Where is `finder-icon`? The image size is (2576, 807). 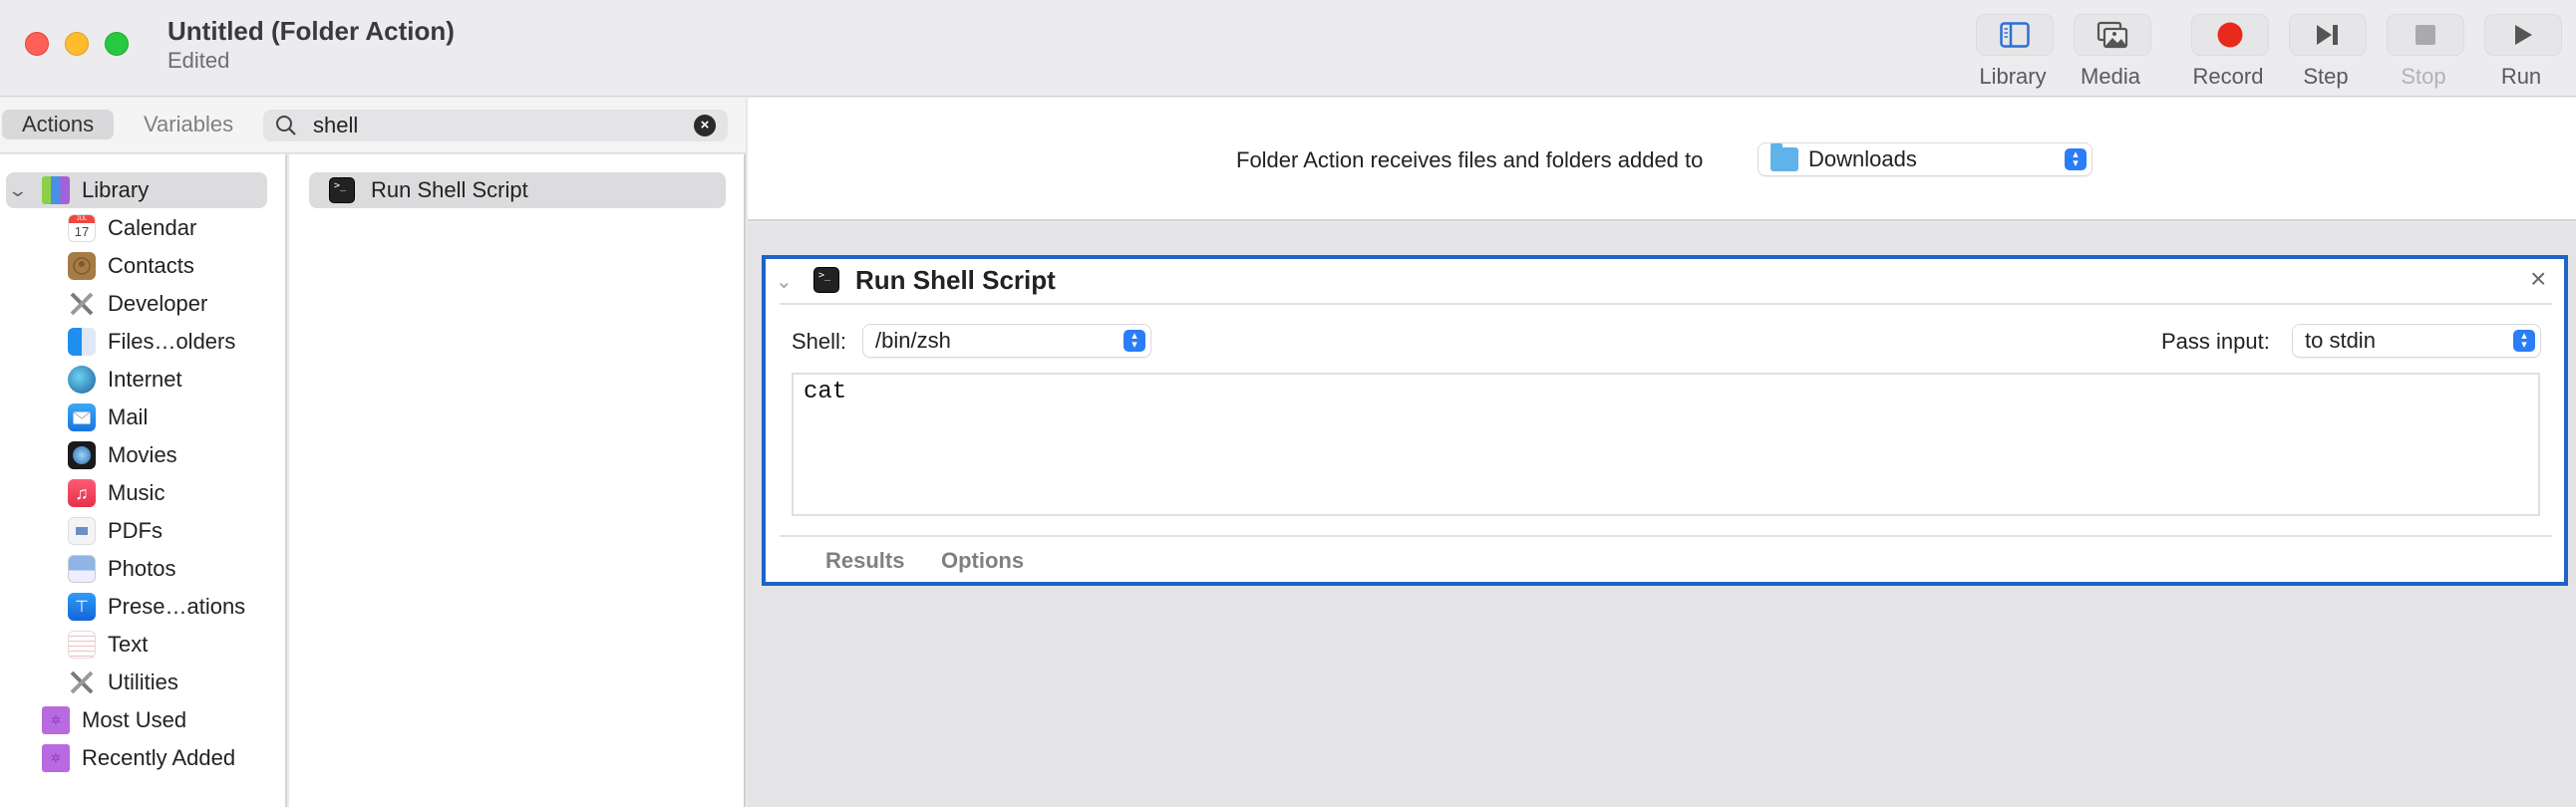
finder-icon is located at coordinates (82, 342).